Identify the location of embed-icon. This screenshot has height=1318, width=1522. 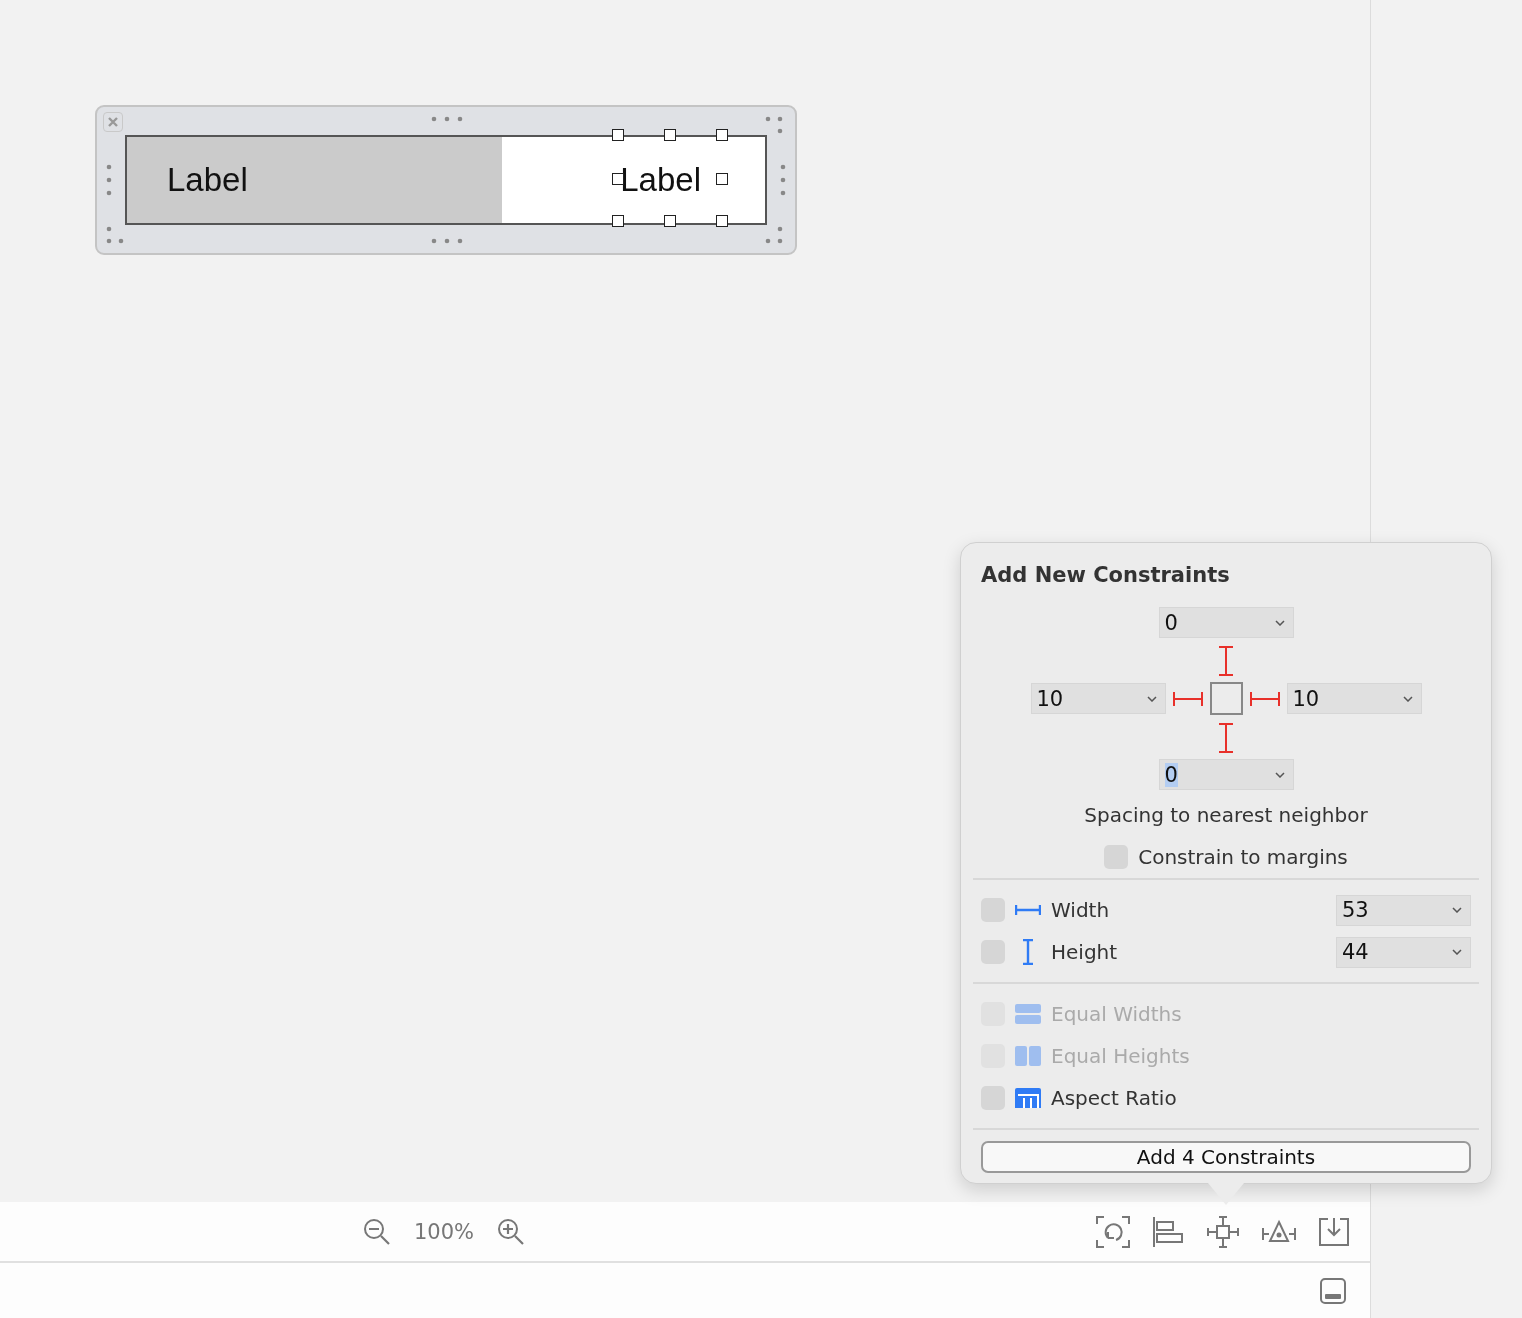
(1334, 1231).